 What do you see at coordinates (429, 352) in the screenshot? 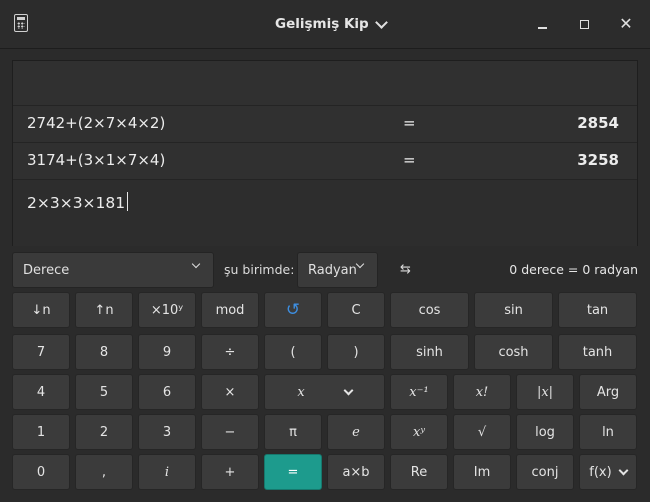
I see `sinh-key: sinh` at bounding box center [429, 352].